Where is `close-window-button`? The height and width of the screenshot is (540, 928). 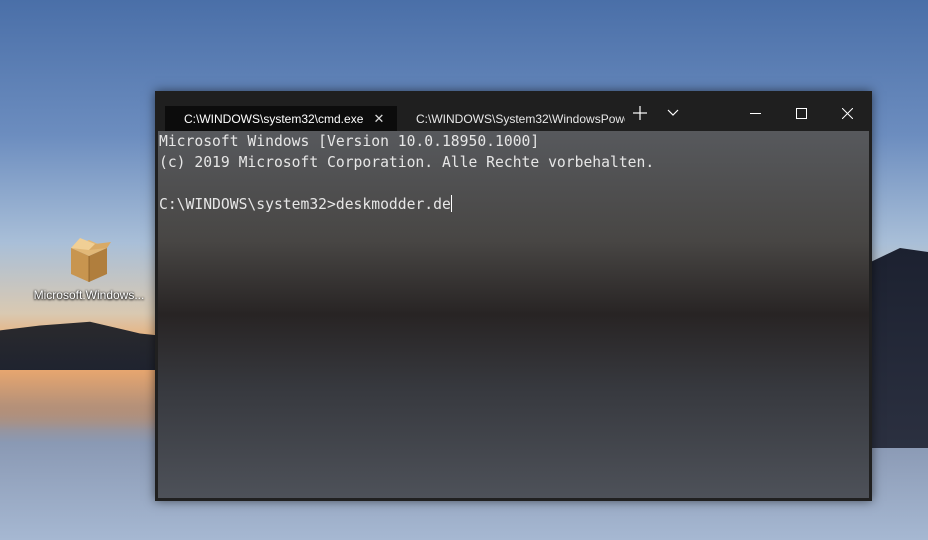
close-window-button is located at coordinates (847, 113).